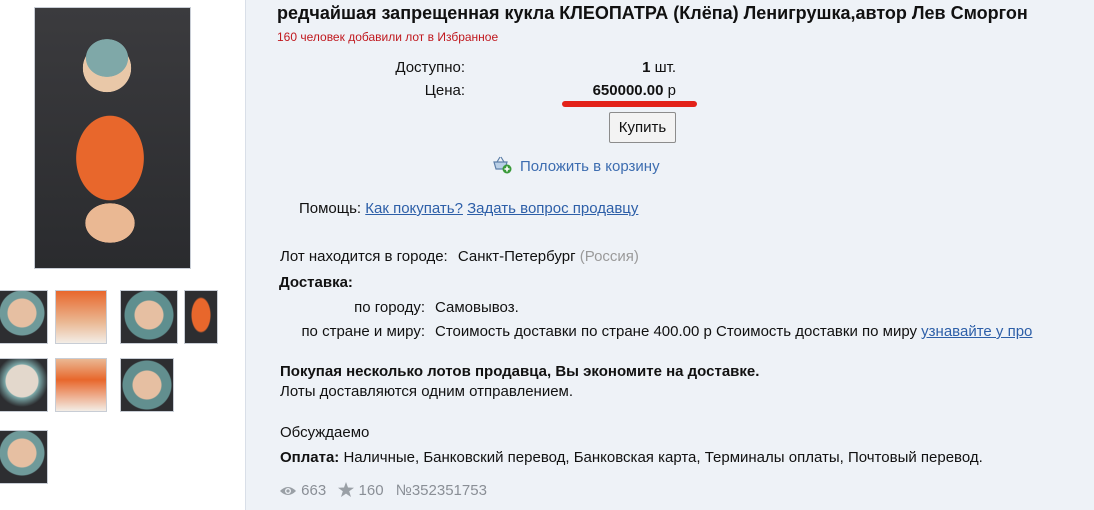  What do you see at coordinates (444, 90) in the screenshot?
I see `price-label: Цена:` at bounding box center [444, 90].